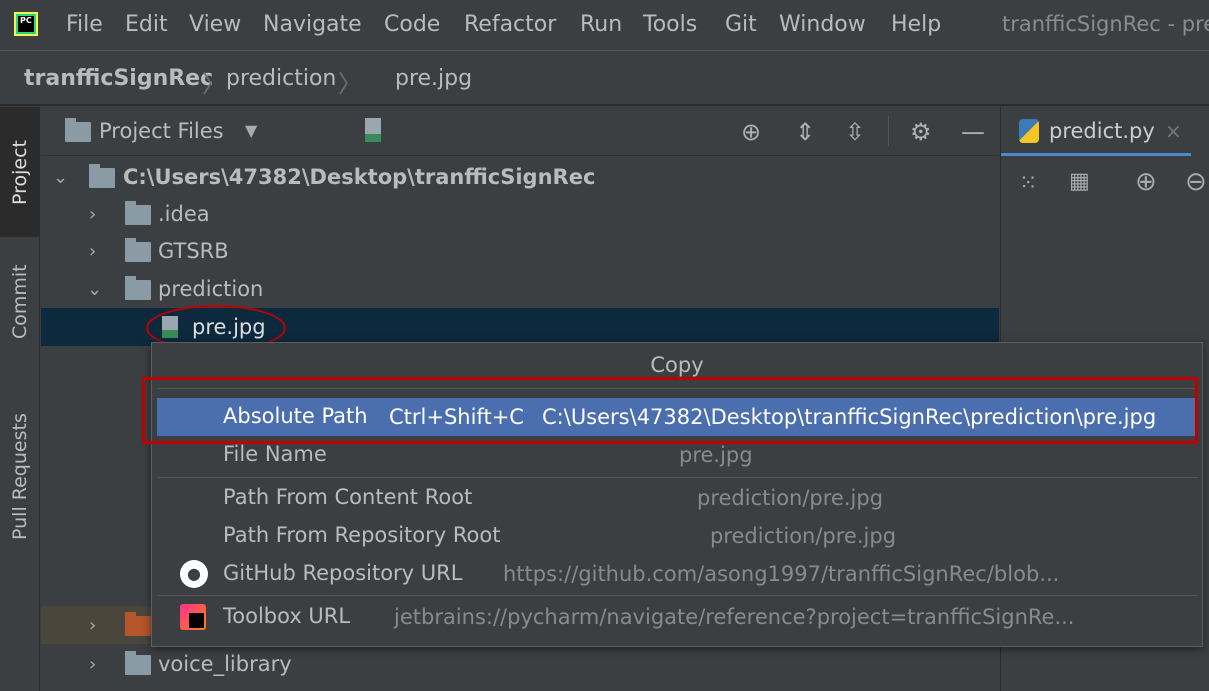 This screenshot has height=691, width=1209. Describe the element at coordinates (26, 24) in the screenshot. I see `pycharm-logo-icon: PC` at that location.